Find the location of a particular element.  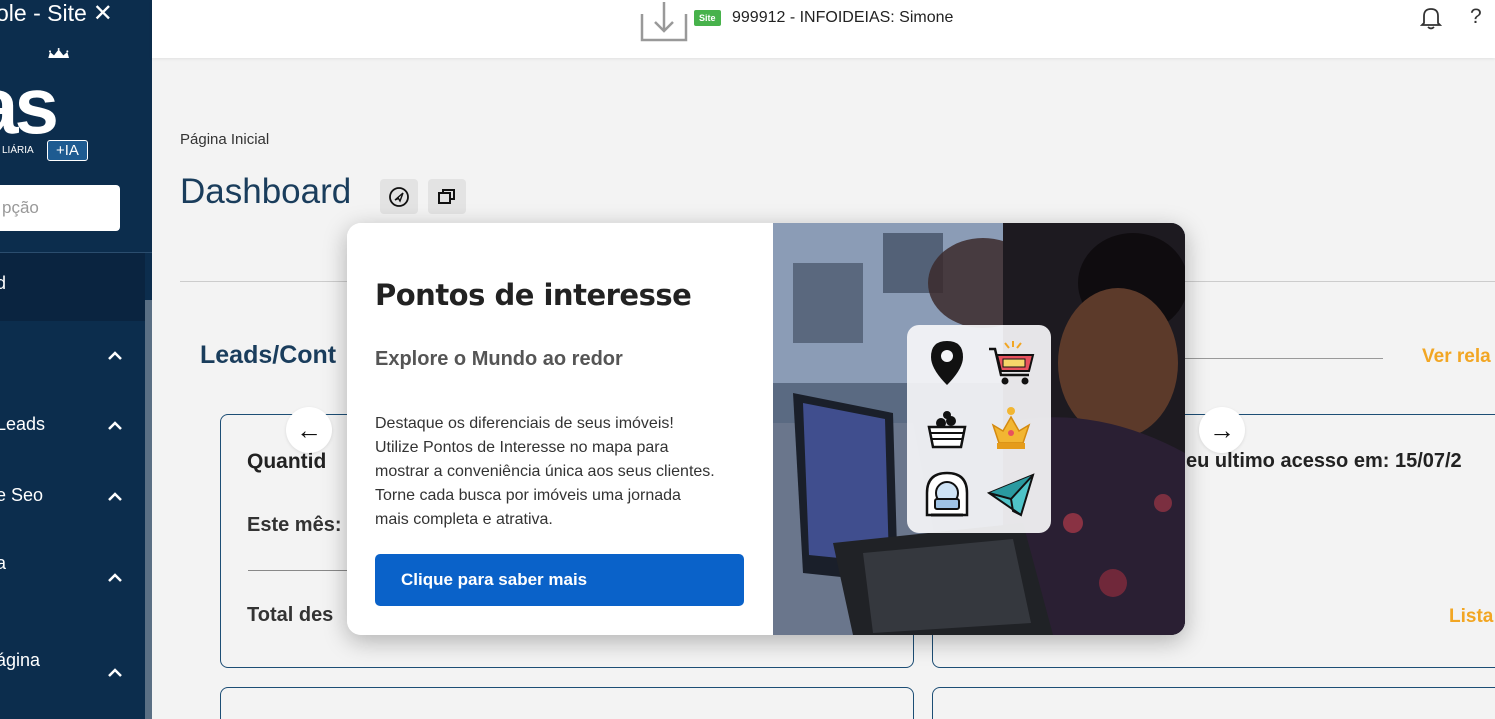

page-title: Dashboard is located at coordinates (266, 191).